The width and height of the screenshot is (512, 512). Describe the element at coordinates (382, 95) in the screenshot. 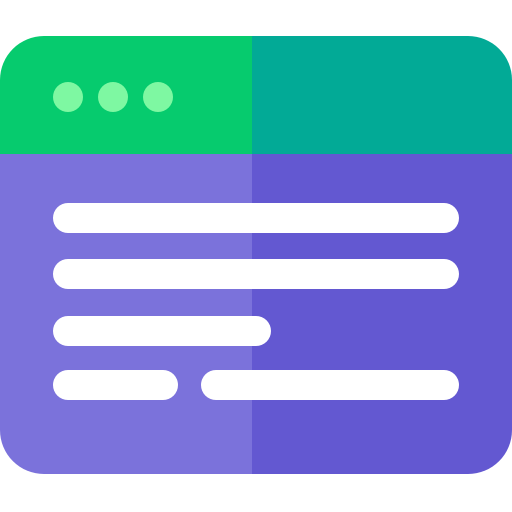

I see `titlebar-right-half` at that location.